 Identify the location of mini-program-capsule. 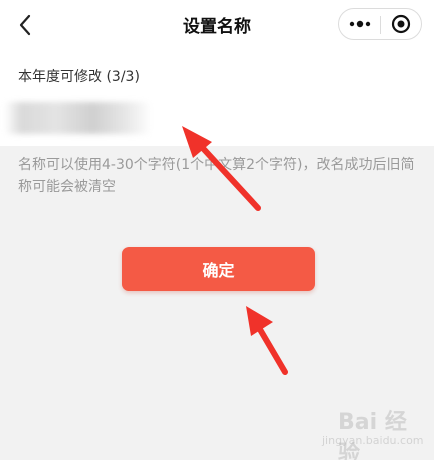
(380, 24).